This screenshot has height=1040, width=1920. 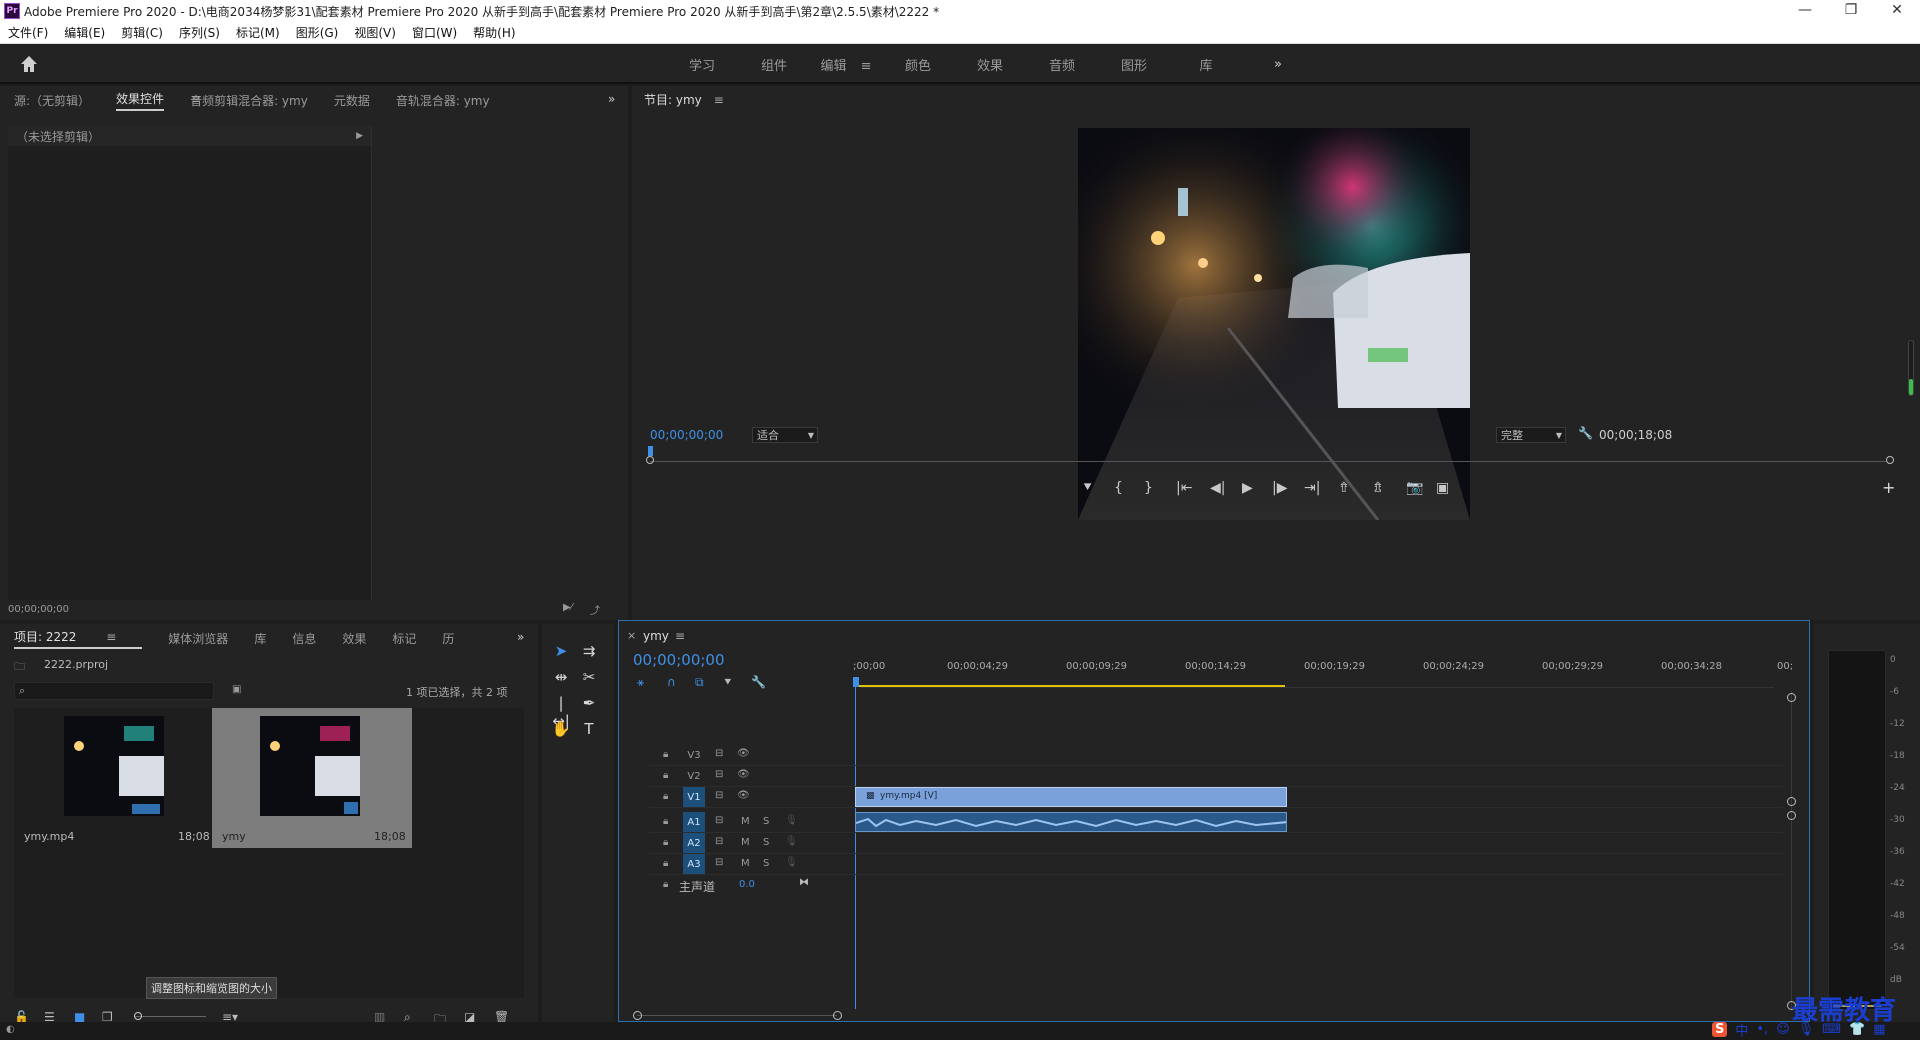 I want to click on export-icon: ⤴, so click(x=595, y=609).